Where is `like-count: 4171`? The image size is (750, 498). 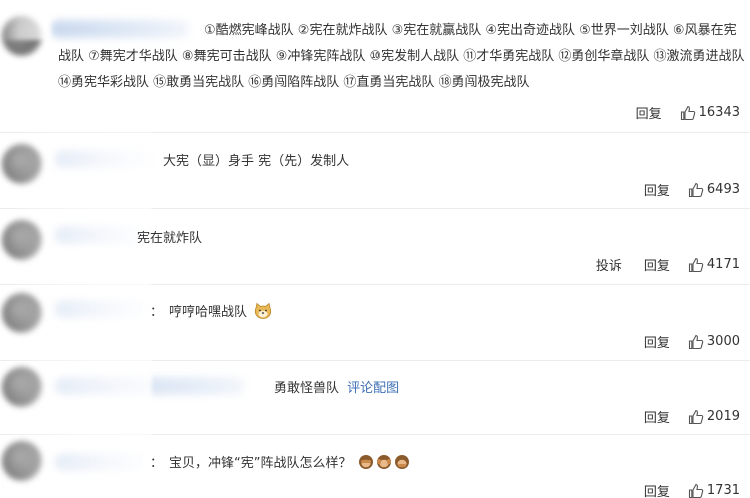 like-count: 4171 is located at coordinates (723, 264).